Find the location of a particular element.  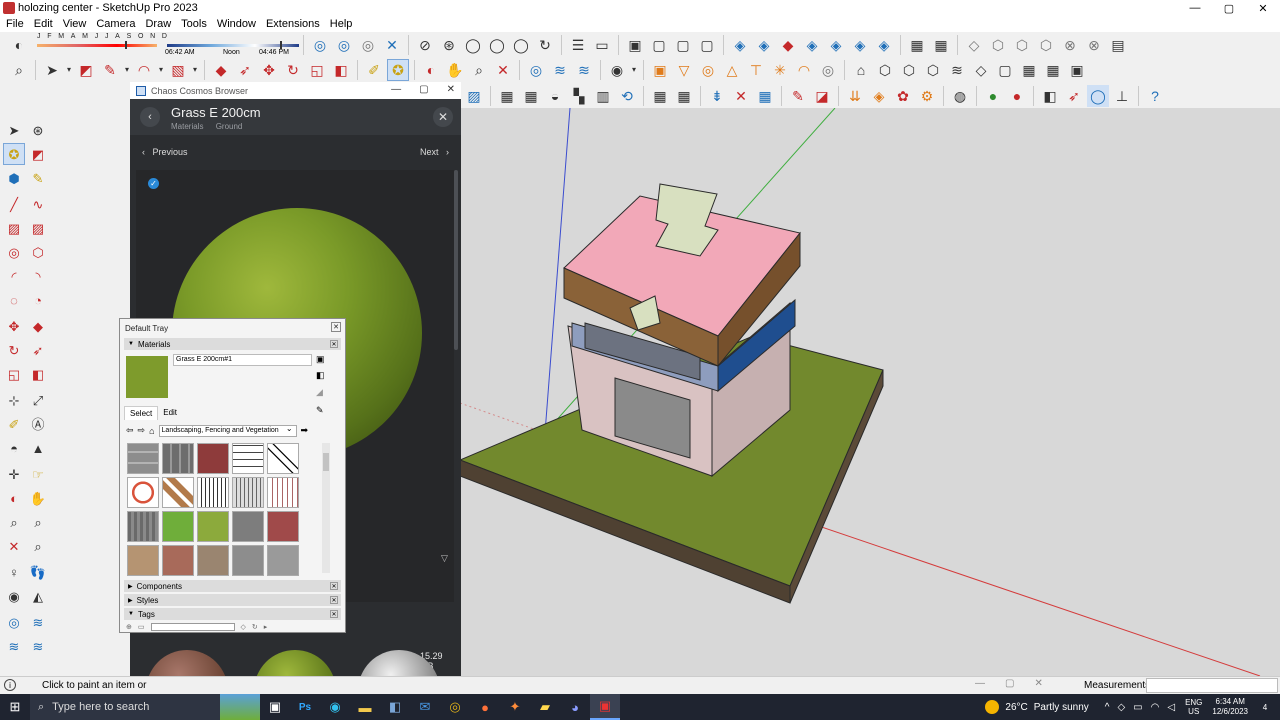

sandbox-icon: ▦ is located at coordinates (1029, 70).